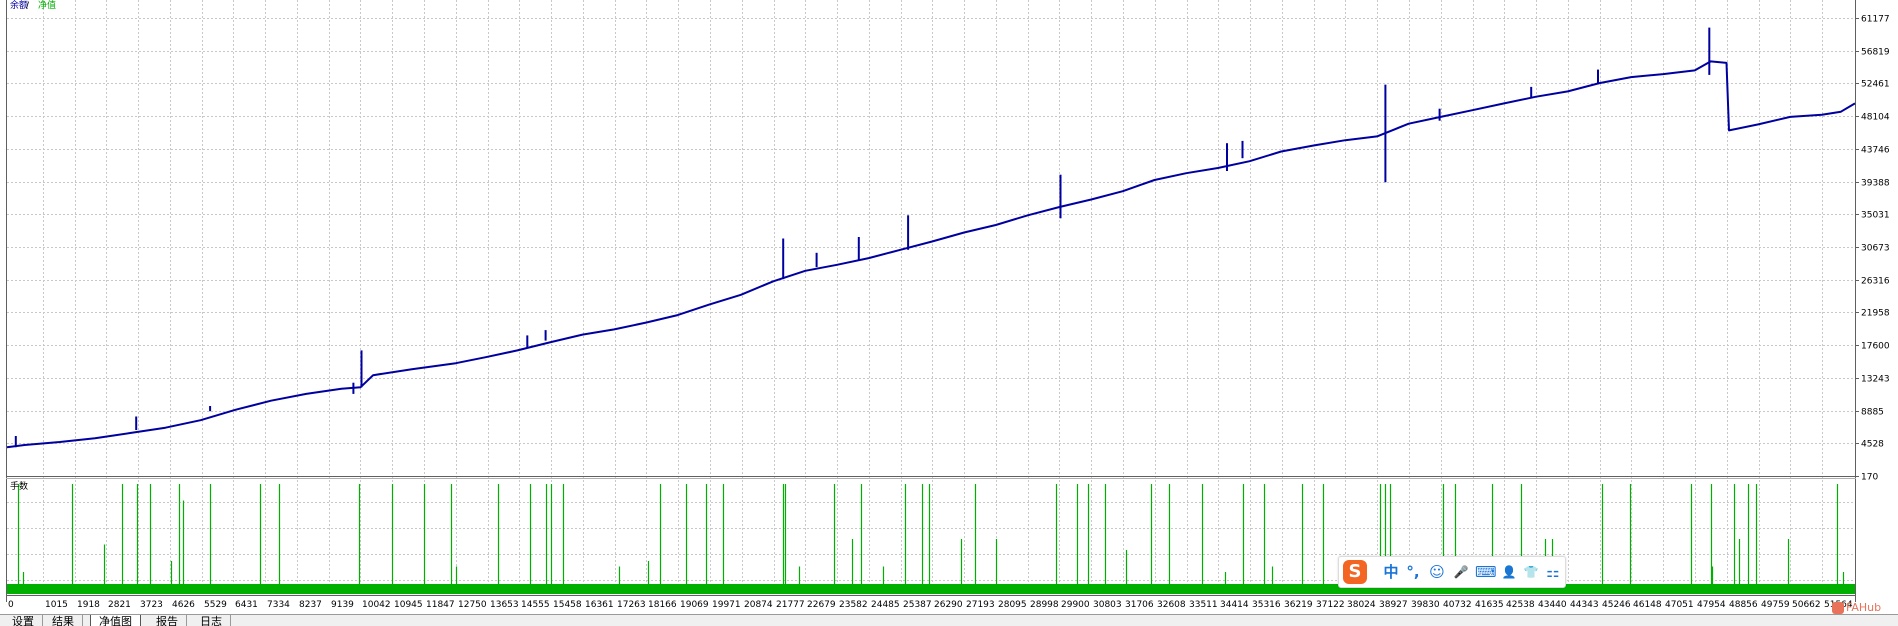  What do you see at coordinates (1838, 608) in the screenshot?
I see `watermark-logo-icon` at bounding box center [1838, 608].